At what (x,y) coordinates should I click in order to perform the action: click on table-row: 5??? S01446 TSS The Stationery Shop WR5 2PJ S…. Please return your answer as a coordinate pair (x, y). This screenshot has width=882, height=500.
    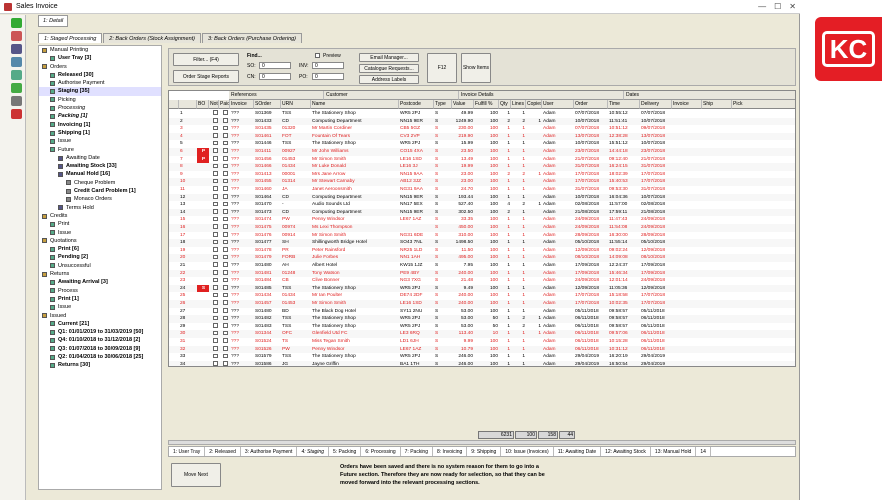
    Looking at the image, I should click on (482, 144).